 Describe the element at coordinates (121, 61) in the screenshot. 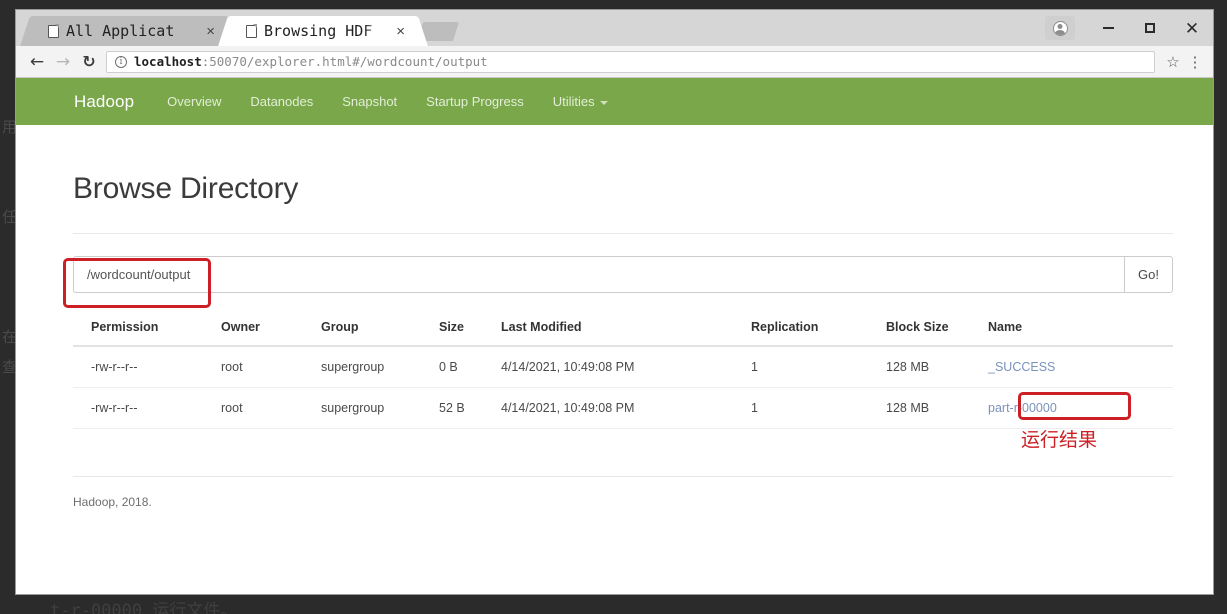

I see `page-info-icon: i` at that location.